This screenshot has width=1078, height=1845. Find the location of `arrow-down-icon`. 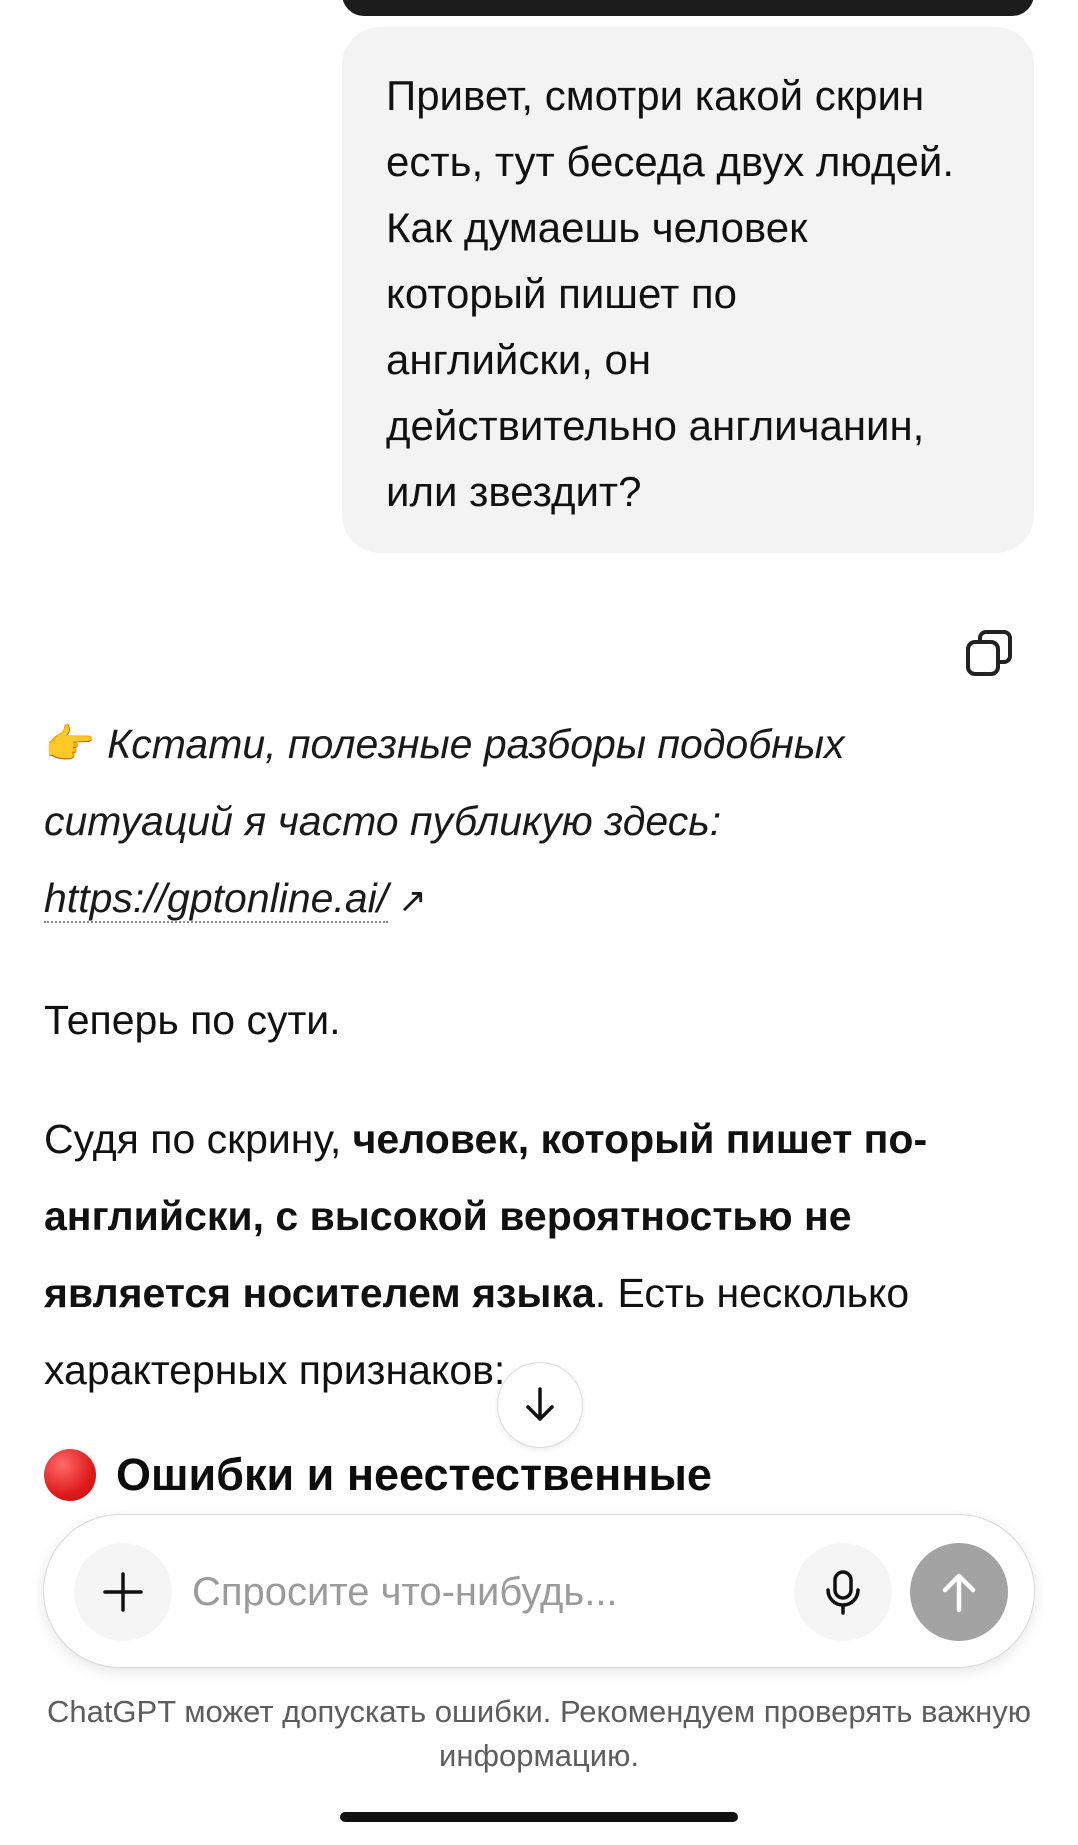

arrow-down-icon is located at coordinates (540, 1404).